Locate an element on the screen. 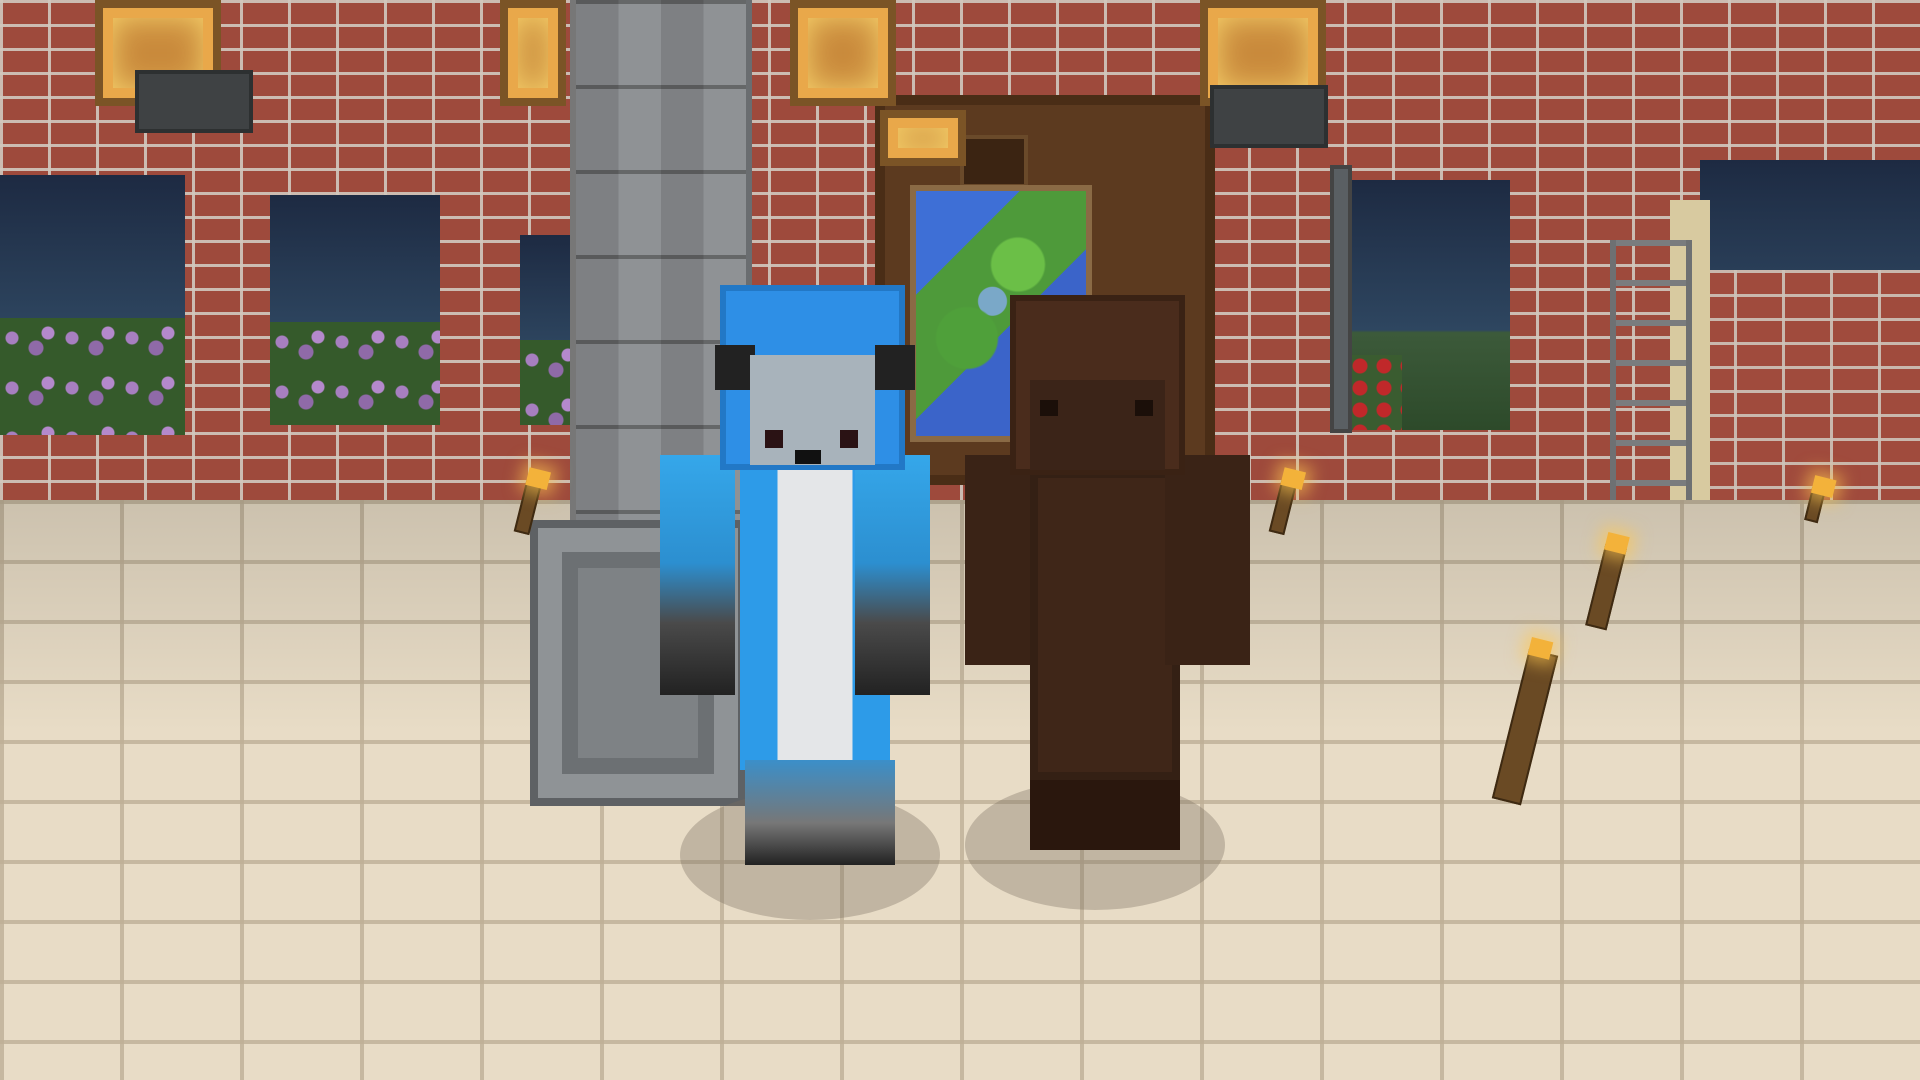 The width and height of the screenshot is (1920, 1080). wooden-sign is located at coordinates (994, 161).